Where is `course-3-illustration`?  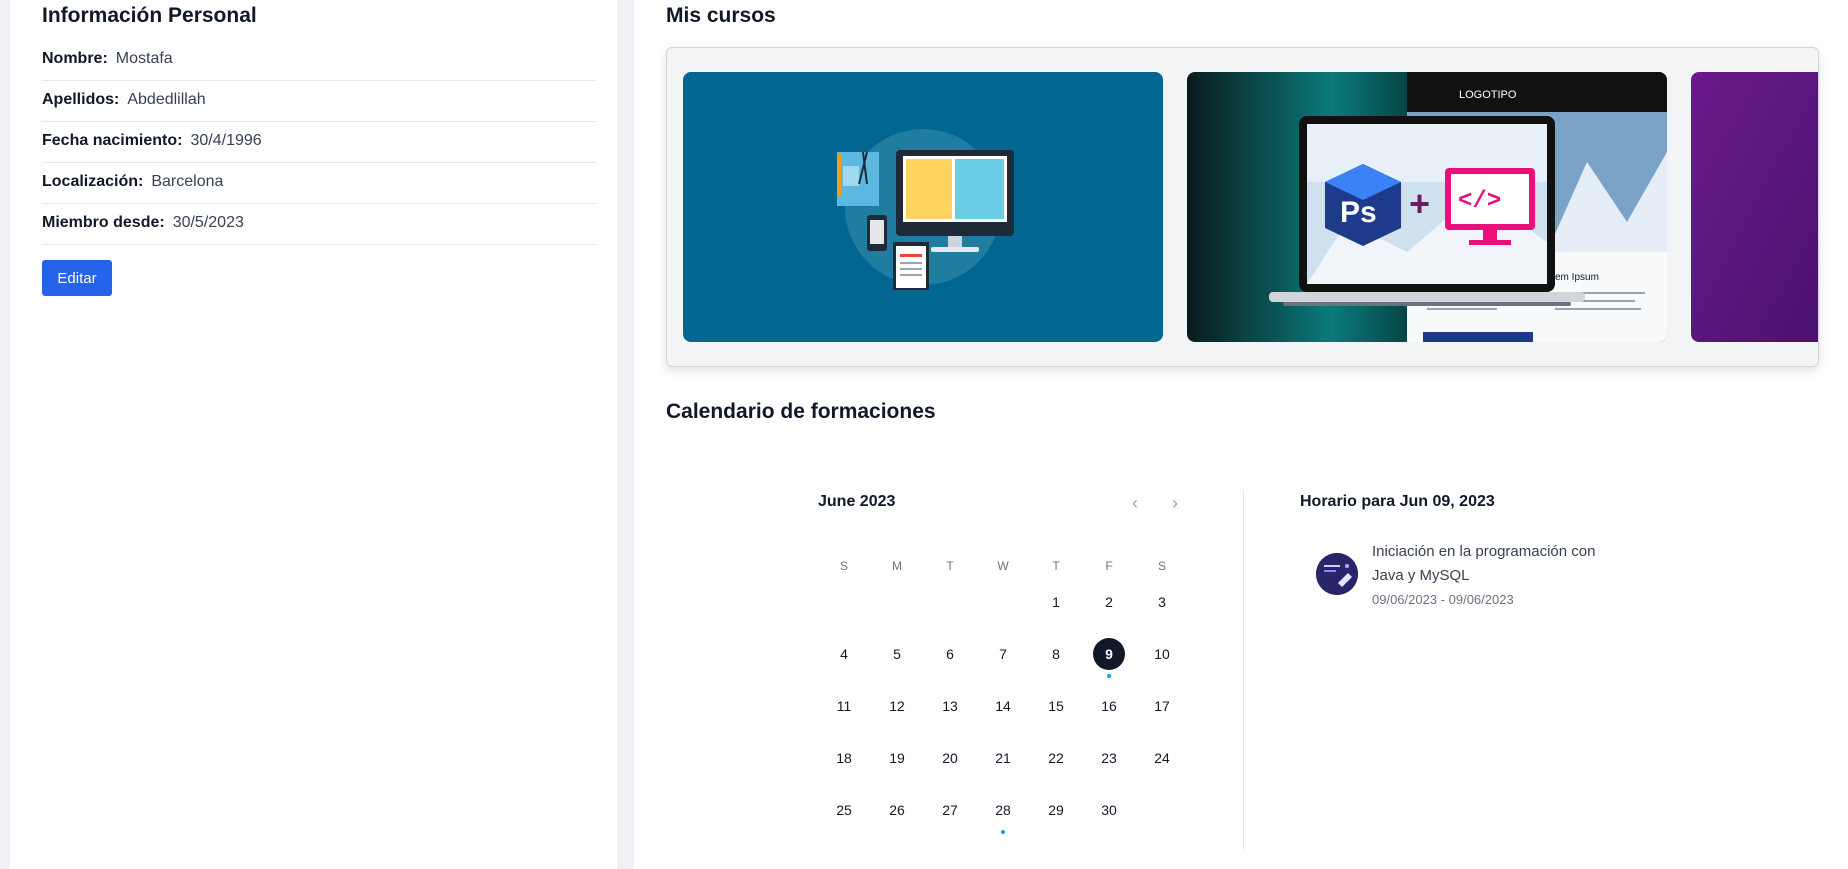 course-3-illustration is located at coordinates (1754, 207).